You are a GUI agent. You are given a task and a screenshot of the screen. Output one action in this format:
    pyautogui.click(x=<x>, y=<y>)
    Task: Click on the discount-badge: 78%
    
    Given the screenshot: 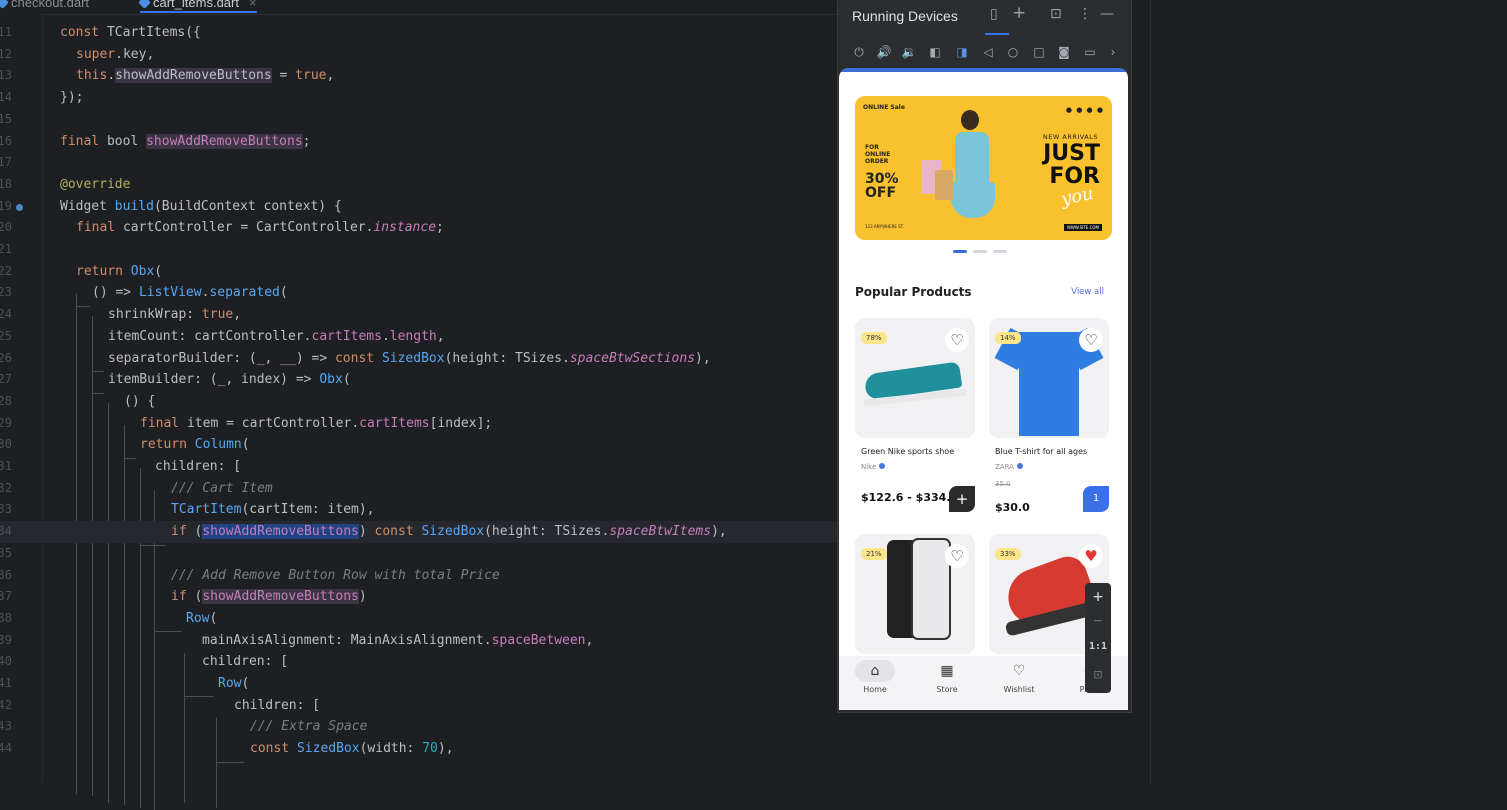 What is the action you would take?
    pyautogui.click(x=874, y=338)
    